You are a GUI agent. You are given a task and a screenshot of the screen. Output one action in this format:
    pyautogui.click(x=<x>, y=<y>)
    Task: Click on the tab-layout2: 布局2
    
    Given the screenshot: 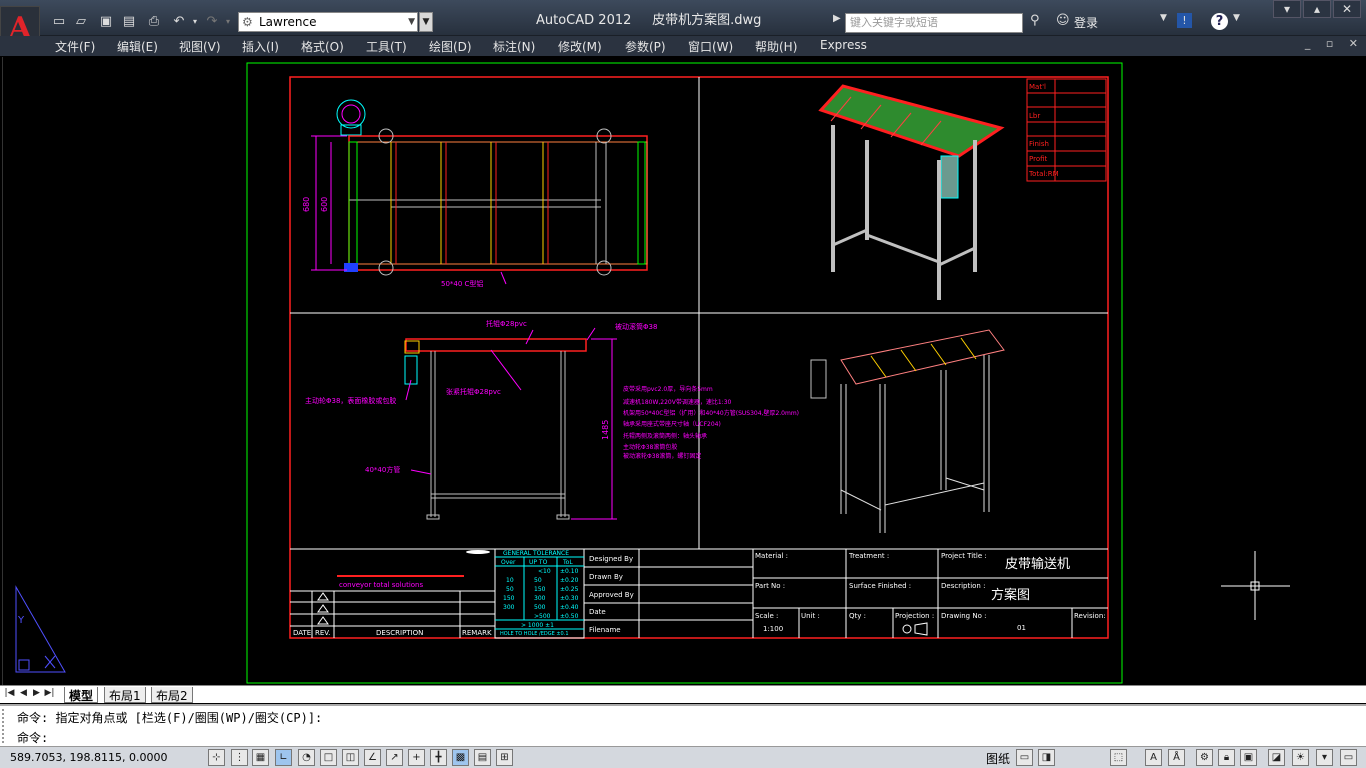 What is the action you would take?
    pyautogui.click(x=172, y=695)
    